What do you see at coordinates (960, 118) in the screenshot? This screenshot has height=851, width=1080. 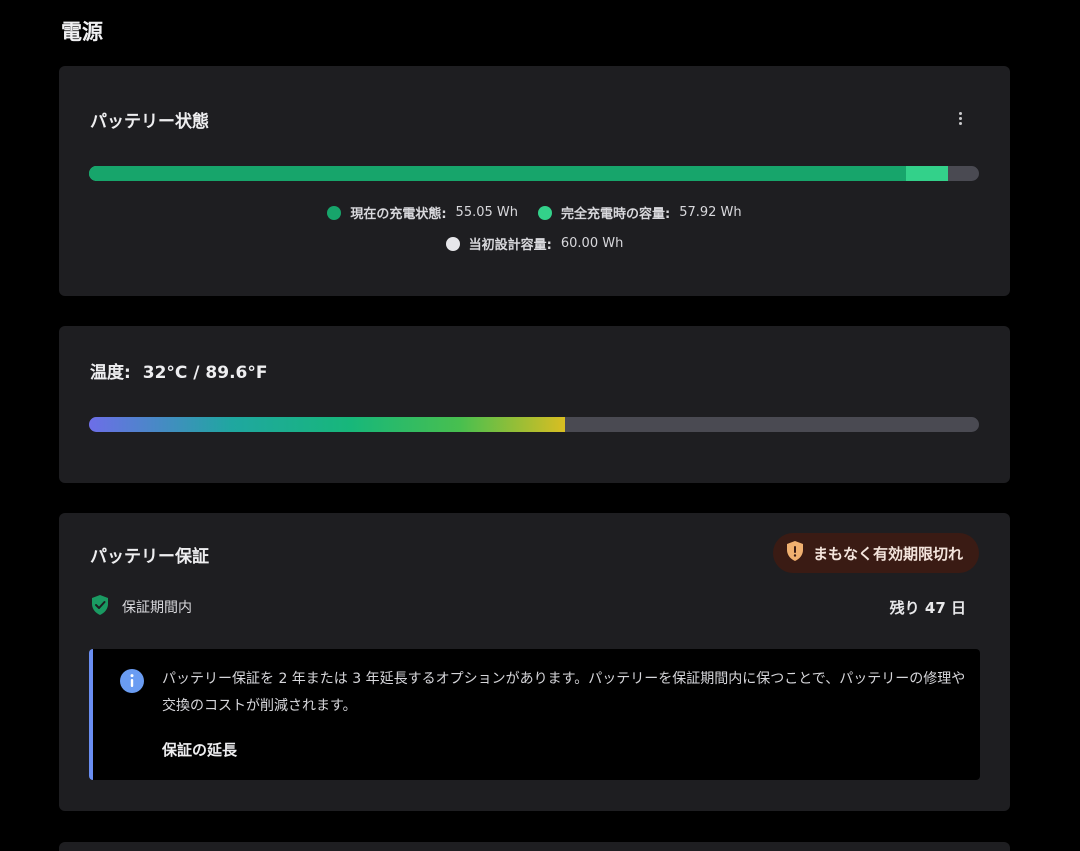 I see `more-vertical-icon` at bounding box center [960, 118].